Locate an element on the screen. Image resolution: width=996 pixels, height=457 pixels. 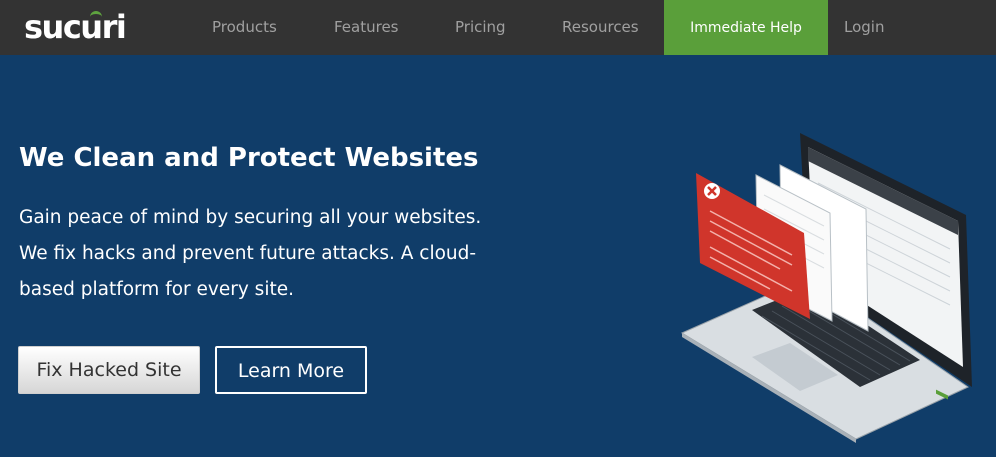
nav-link-login: Login is located at coordinates (864, 27).